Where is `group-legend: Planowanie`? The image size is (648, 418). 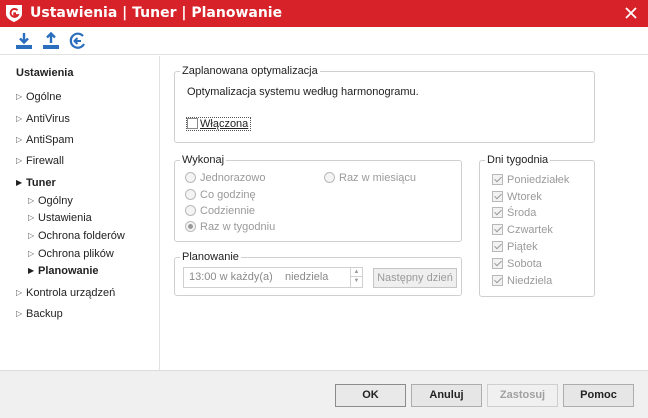
group-legend: Planowanie is located at coordinates (210, 257).